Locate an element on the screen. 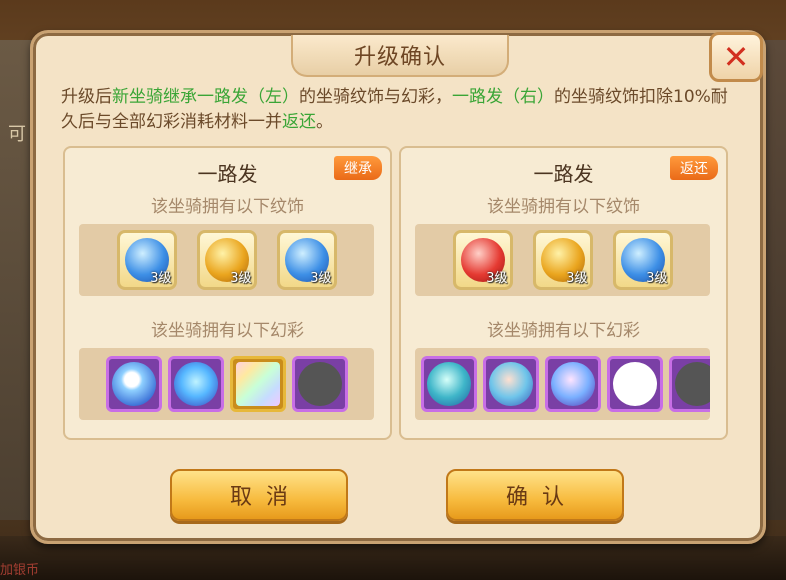  desc-return-highlight: 一路发（右） is located at coordinates (503, 97).